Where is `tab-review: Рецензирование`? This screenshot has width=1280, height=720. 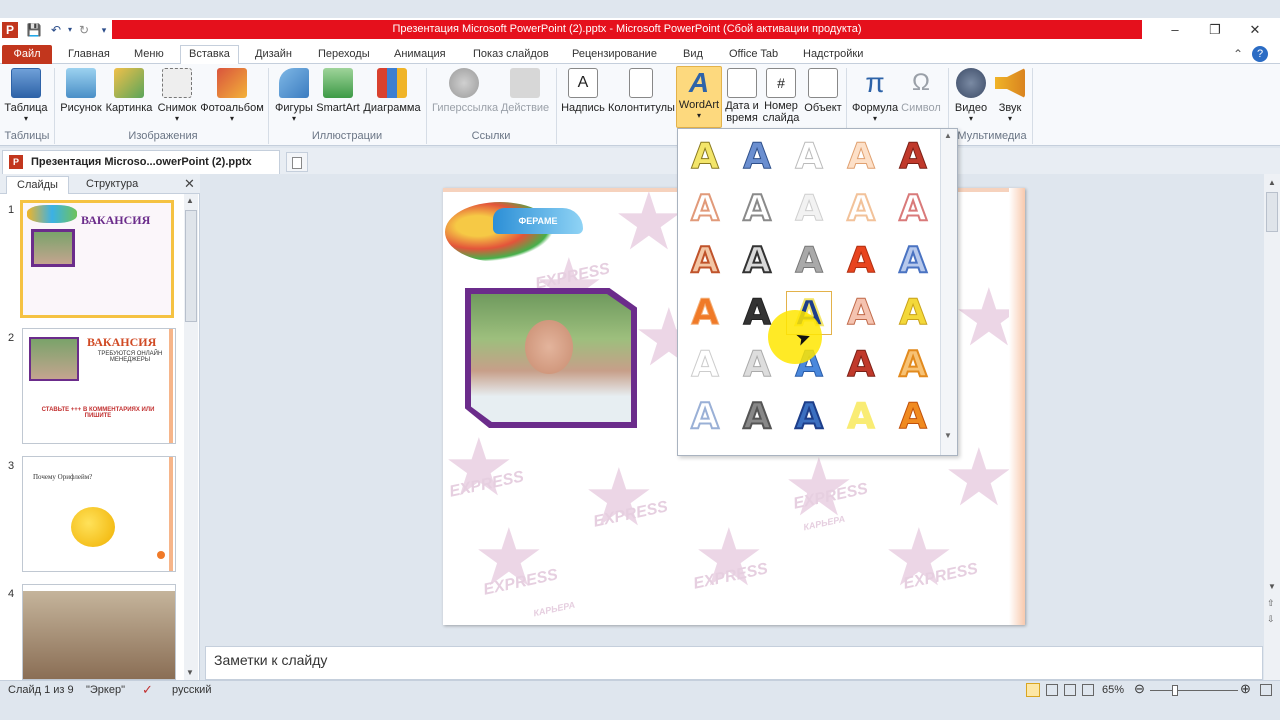
tab-review: Рецензирование is located at coordinates (614, 55).